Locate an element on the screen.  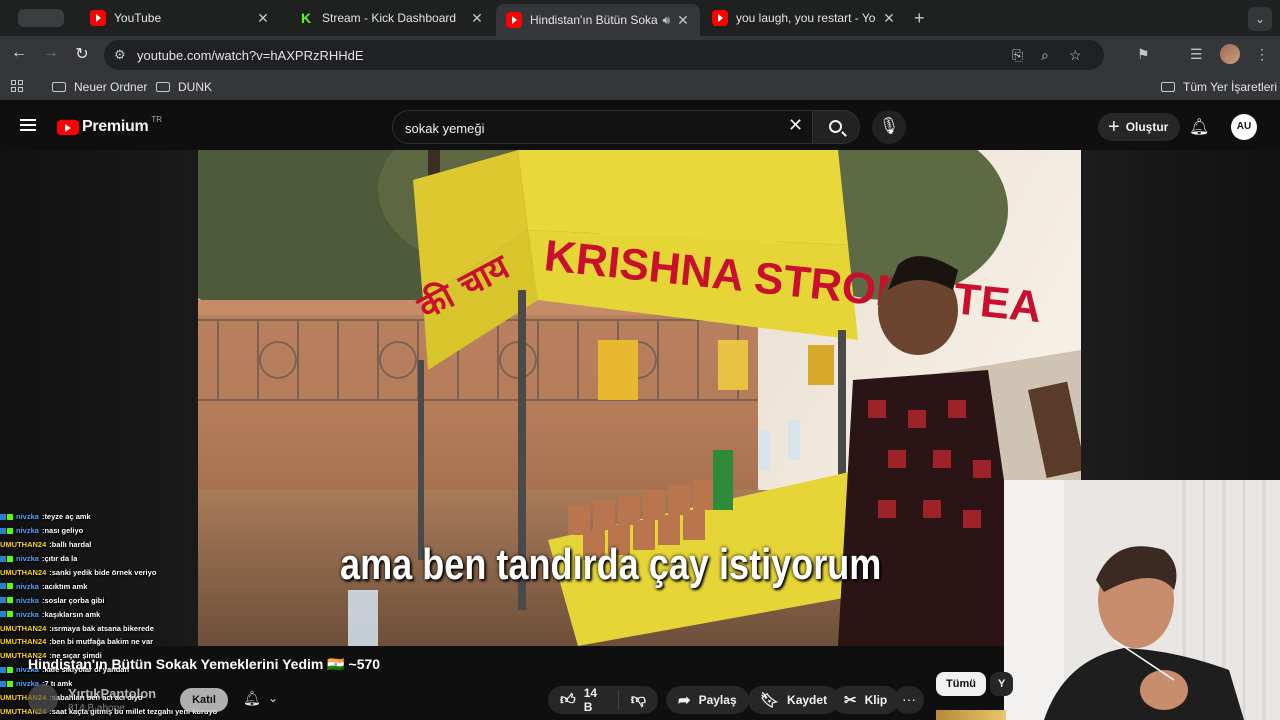
chat-message: nivzka: soslar çorba gibi is located at coordinates (145, 600).